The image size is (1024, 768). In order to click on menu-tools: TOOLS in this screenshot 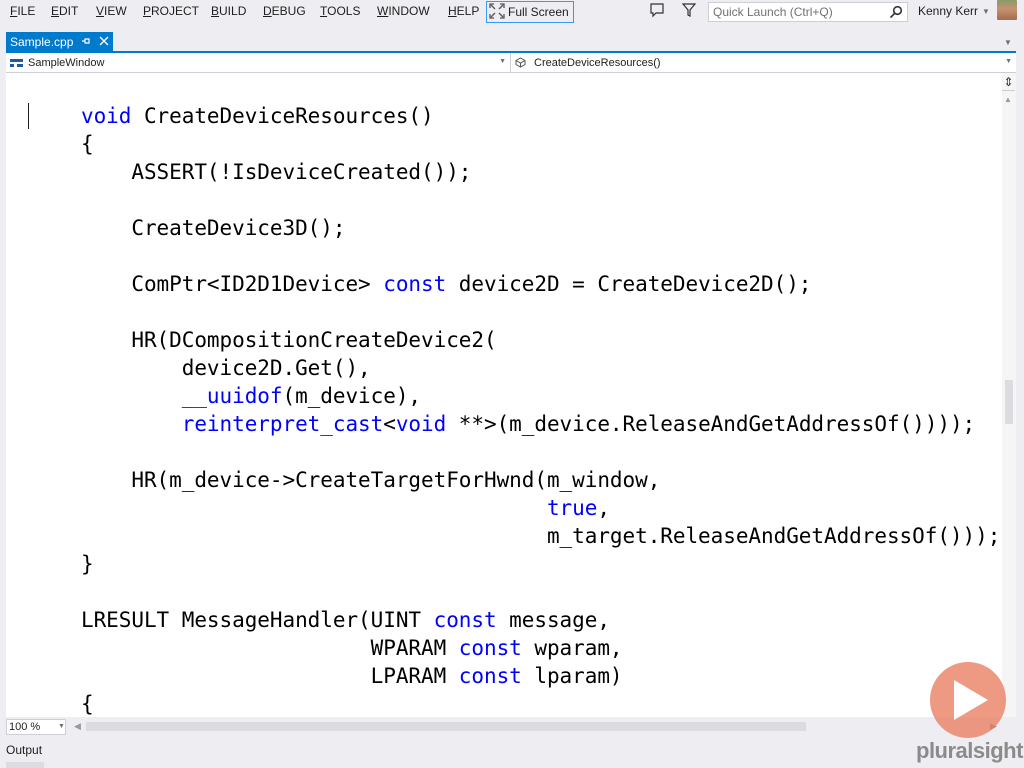, I will do `click(340, 11)`.